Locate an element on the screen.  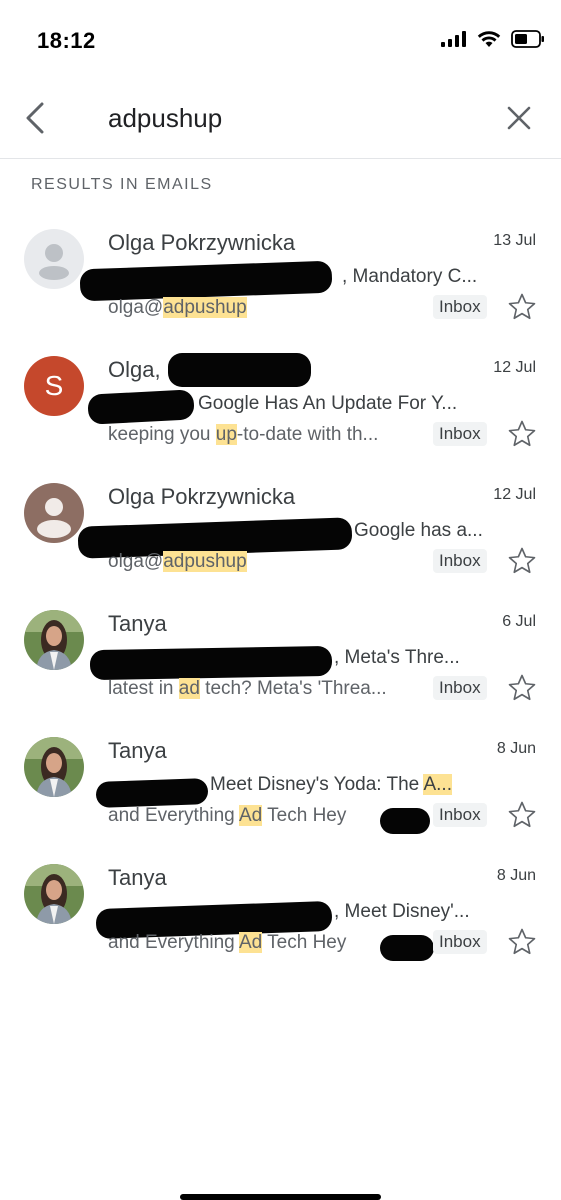
back-button is located at coordinates (35, 118).